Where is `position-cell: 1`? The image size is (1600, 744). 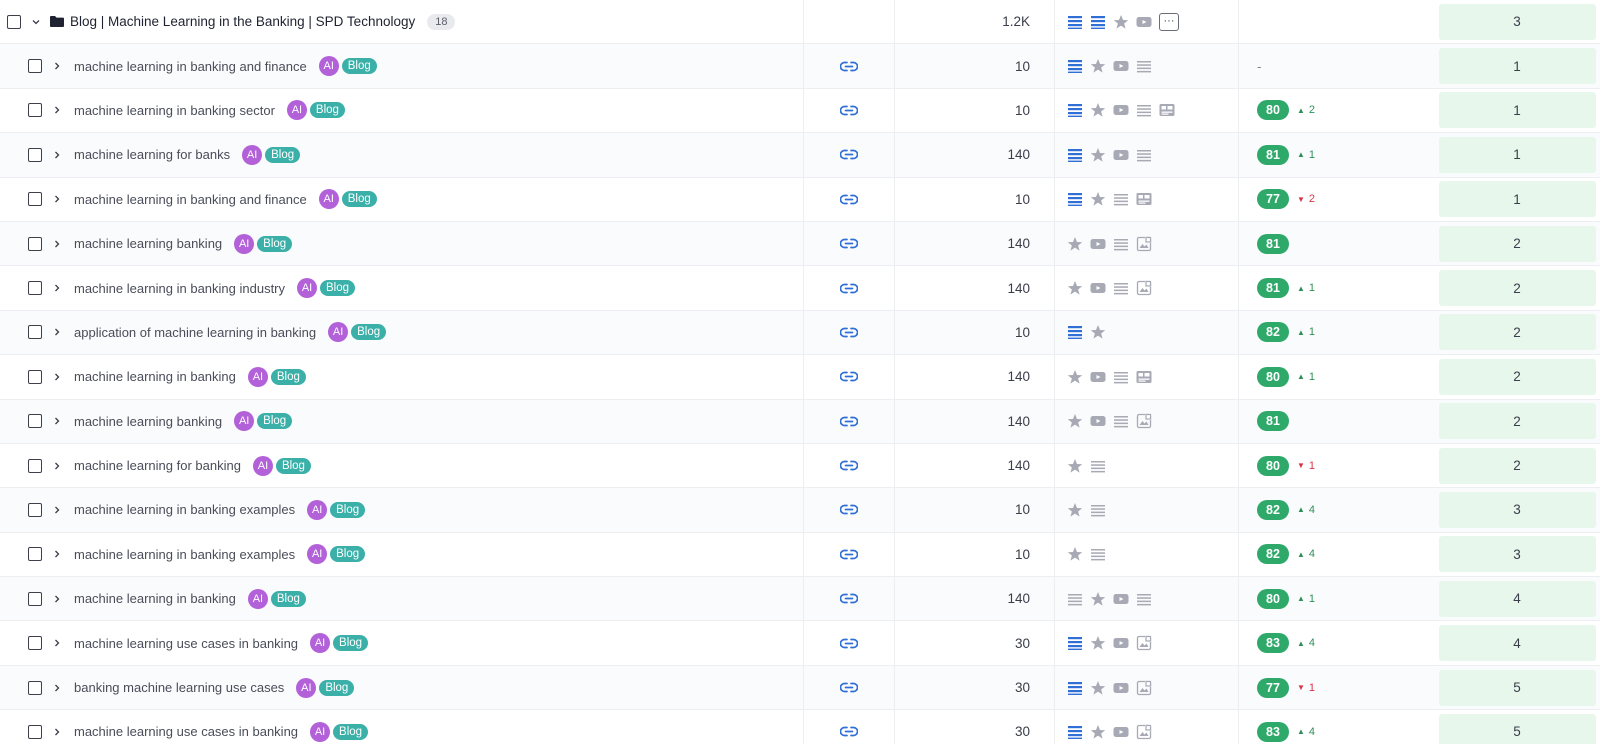
position-cell: 1 is located at coordinates (1517, 199).